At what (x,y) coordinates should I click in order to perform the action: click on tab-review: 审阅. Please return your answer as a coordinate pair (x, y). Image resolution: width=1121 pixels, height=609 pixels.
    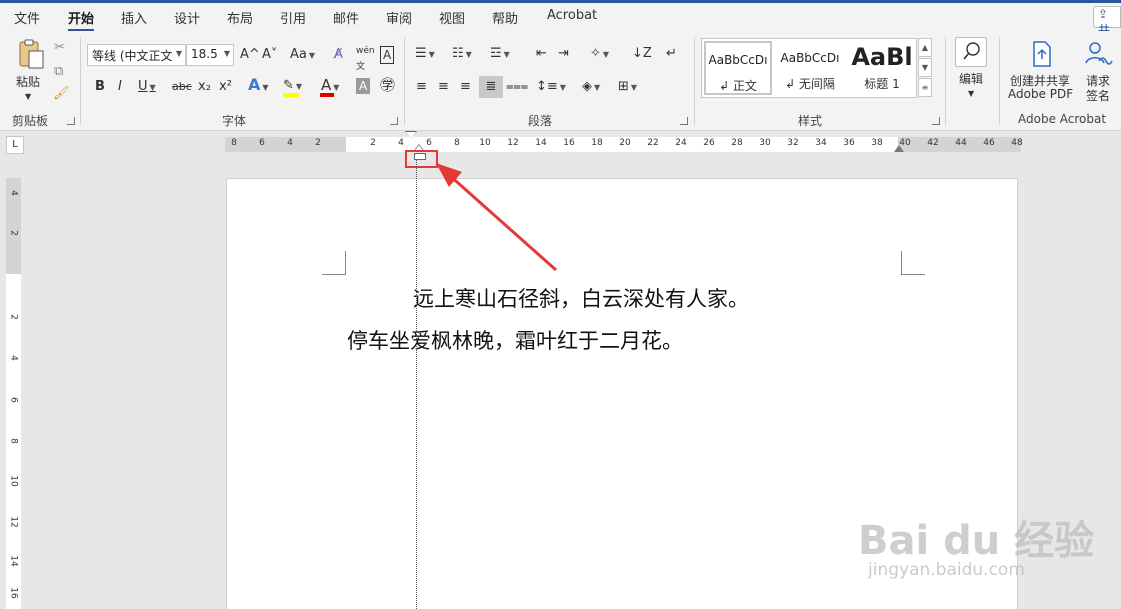
    Looking at the image, I should click on (399, 17).